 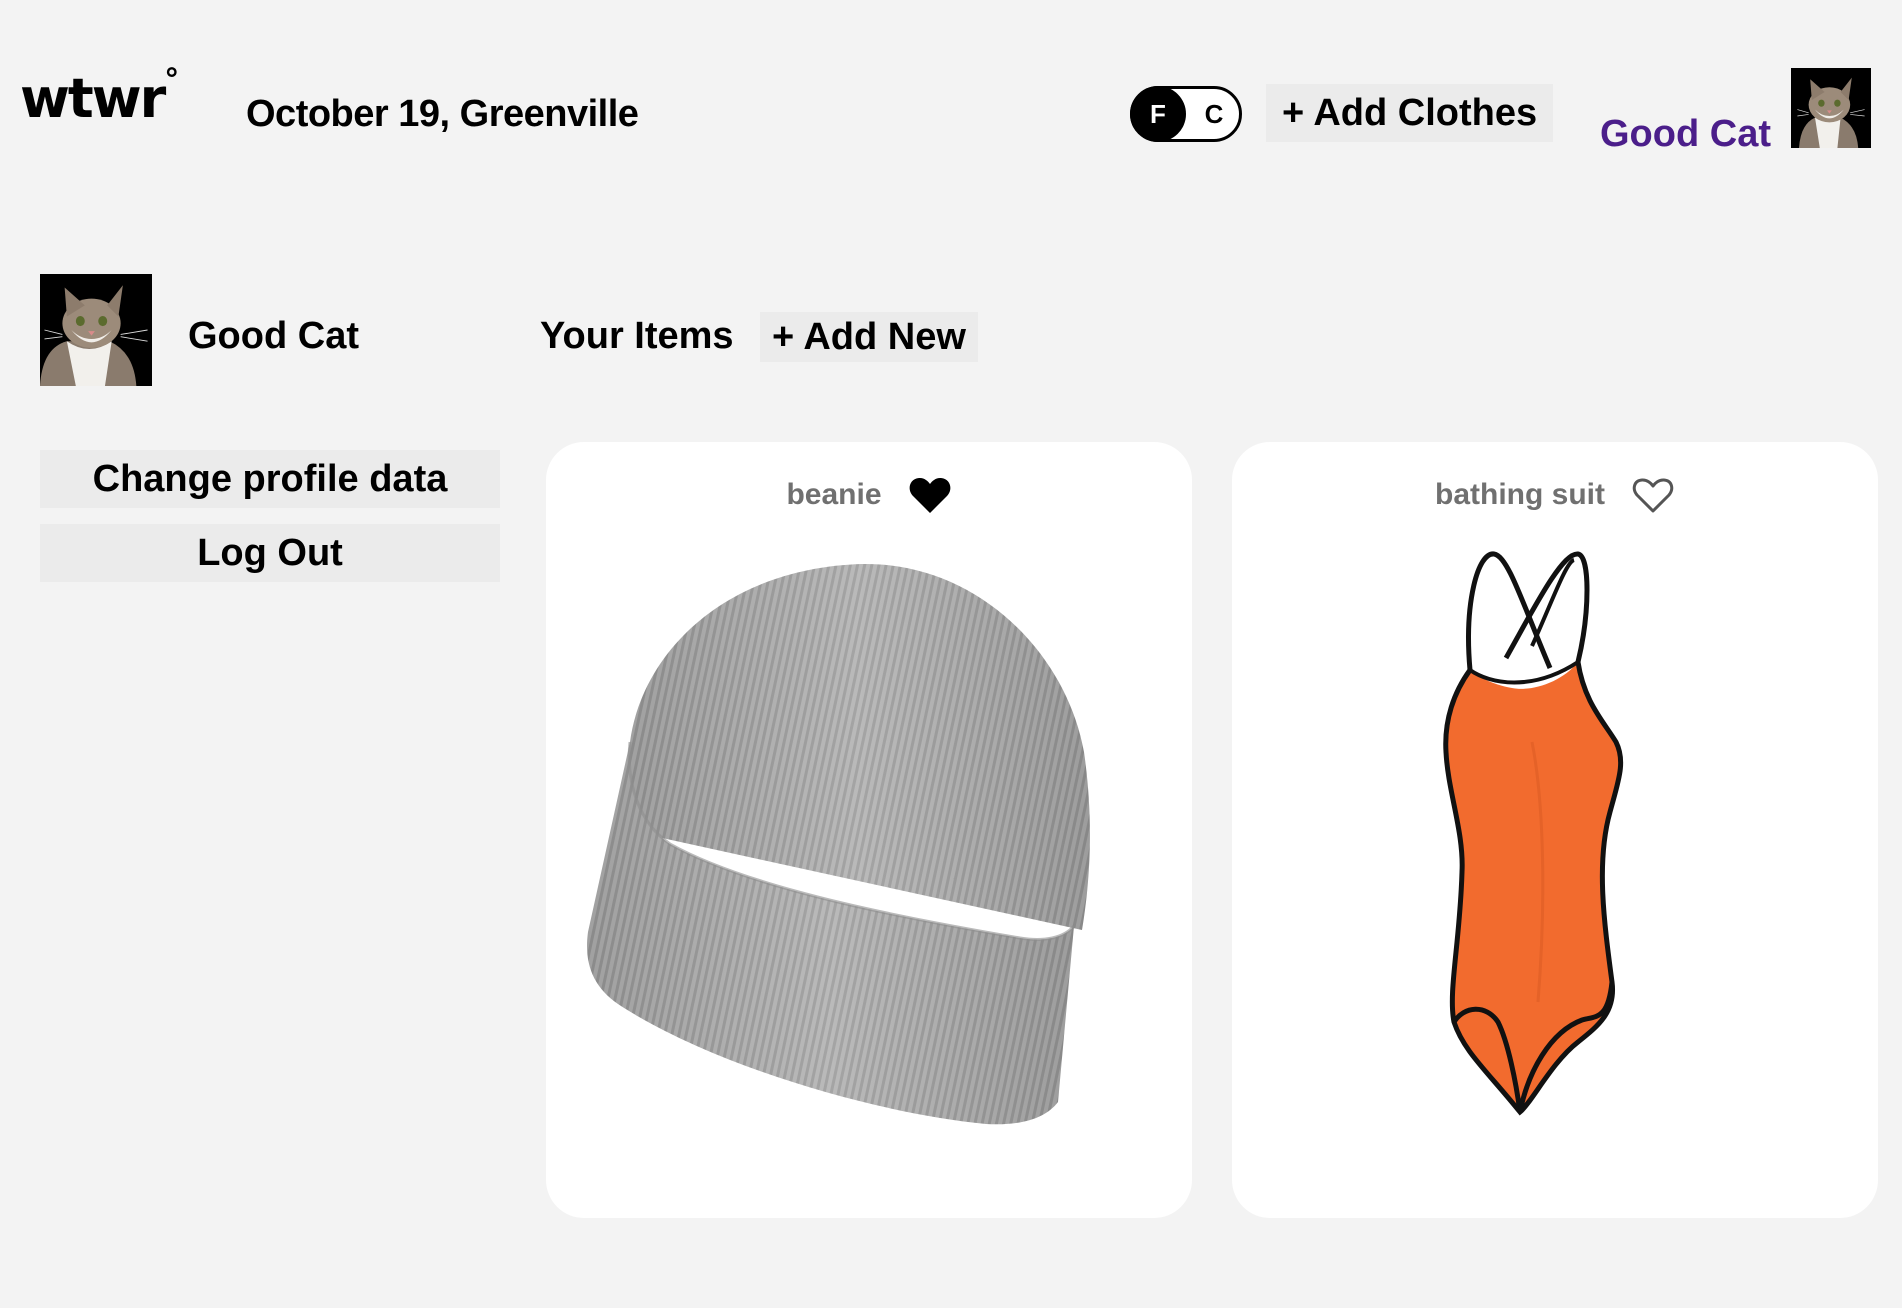 I want to click on add-clothes-button: + Add Clothes, so click(x=1410, y=113).